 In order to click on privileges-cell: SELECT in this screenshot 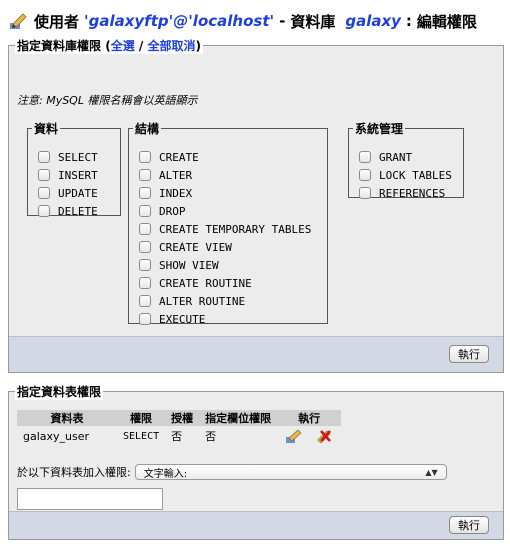, I will do `click(141, 436)`.